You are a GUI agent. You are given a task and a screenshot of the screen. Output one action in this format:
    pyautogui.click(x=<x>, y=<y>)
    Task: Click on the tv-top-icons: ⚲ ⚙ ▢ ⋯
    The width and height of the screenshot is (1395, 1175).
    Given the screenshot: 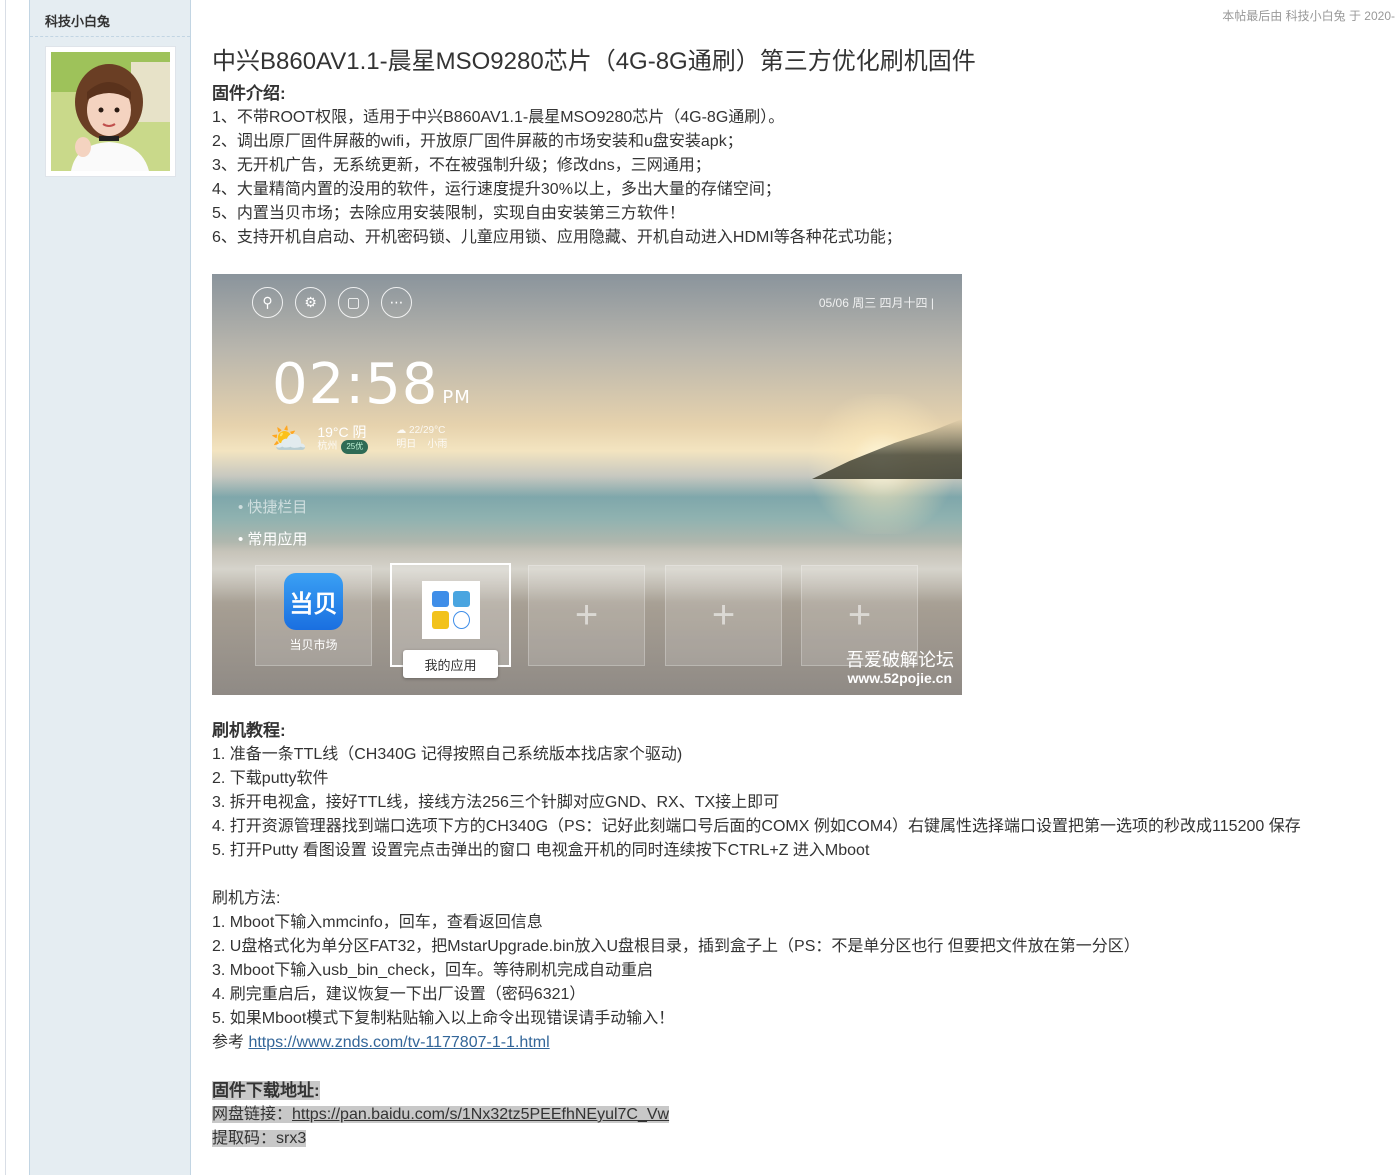 What is the action you would take?
    pyautogui.click(x=332, y=302)
    